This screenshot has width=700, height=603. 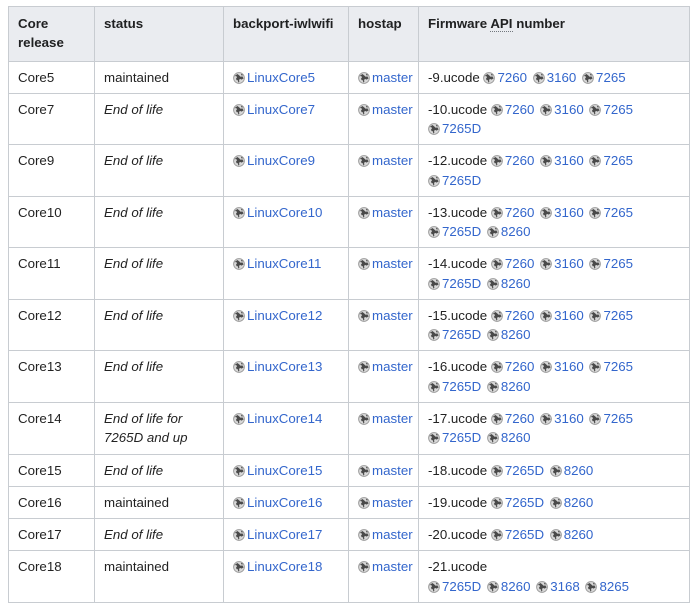 I want to click on cell-firmware-api-number: -10.ucode 7260 3160 7265 7265D, so click(x=554, y=119).